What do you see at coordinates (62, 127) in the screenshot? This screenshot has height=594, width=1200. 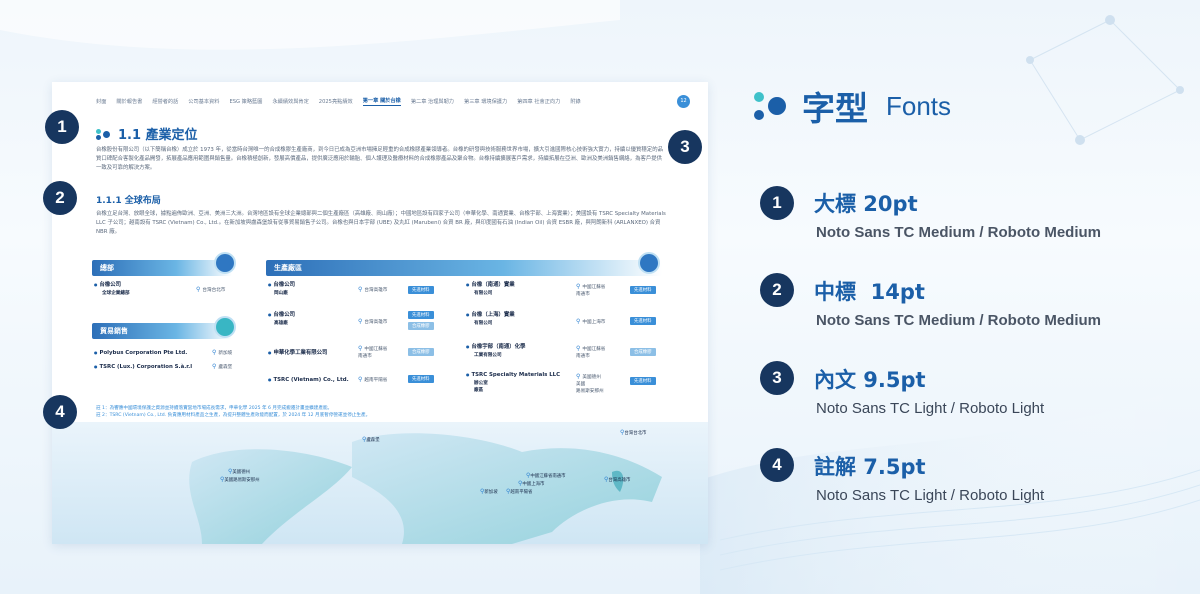 I see `marker-1: 1` at bounding box center [62, 127].